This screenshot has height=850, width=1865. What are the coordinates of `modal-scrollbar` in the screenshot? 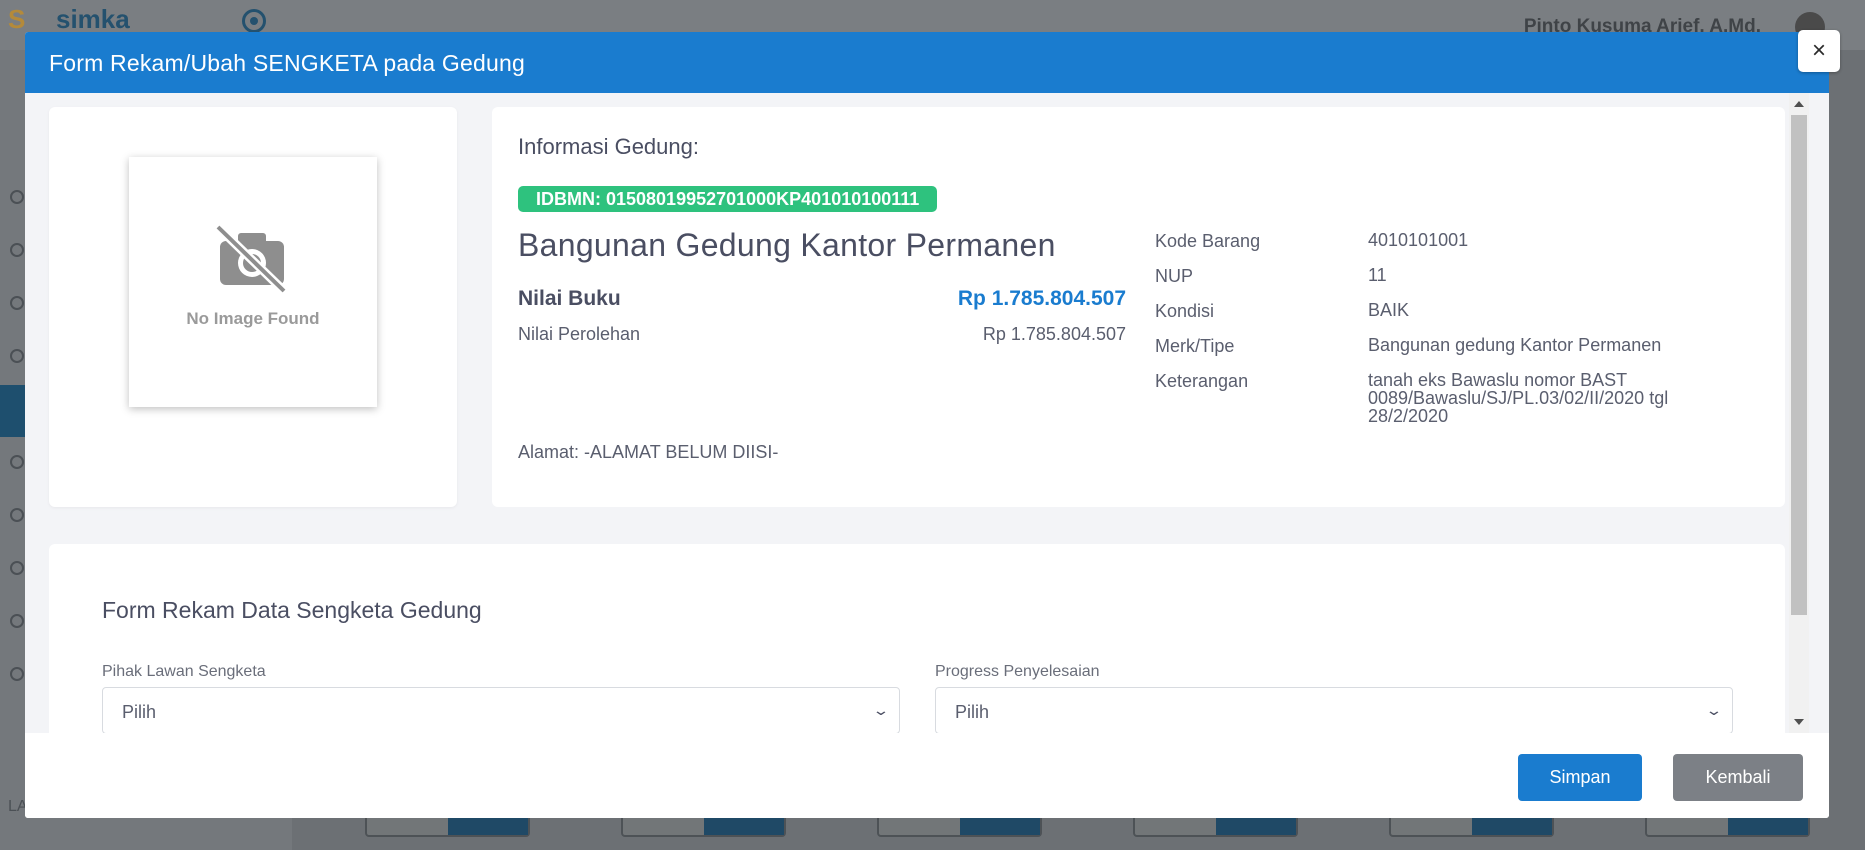 It's located at (1799, 413).